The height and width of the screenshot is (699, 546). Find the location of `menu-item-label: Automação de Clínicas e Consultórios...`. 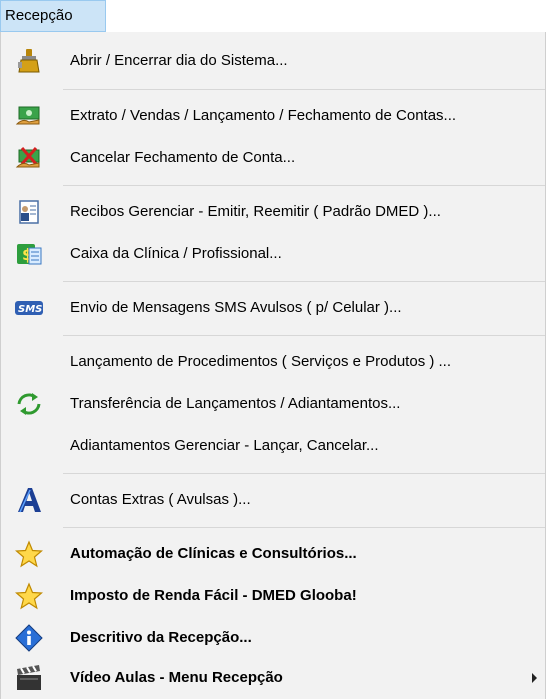

menu-item-label: Automação de Clínicas e Consultórios... is located at coordinates (213, 553).